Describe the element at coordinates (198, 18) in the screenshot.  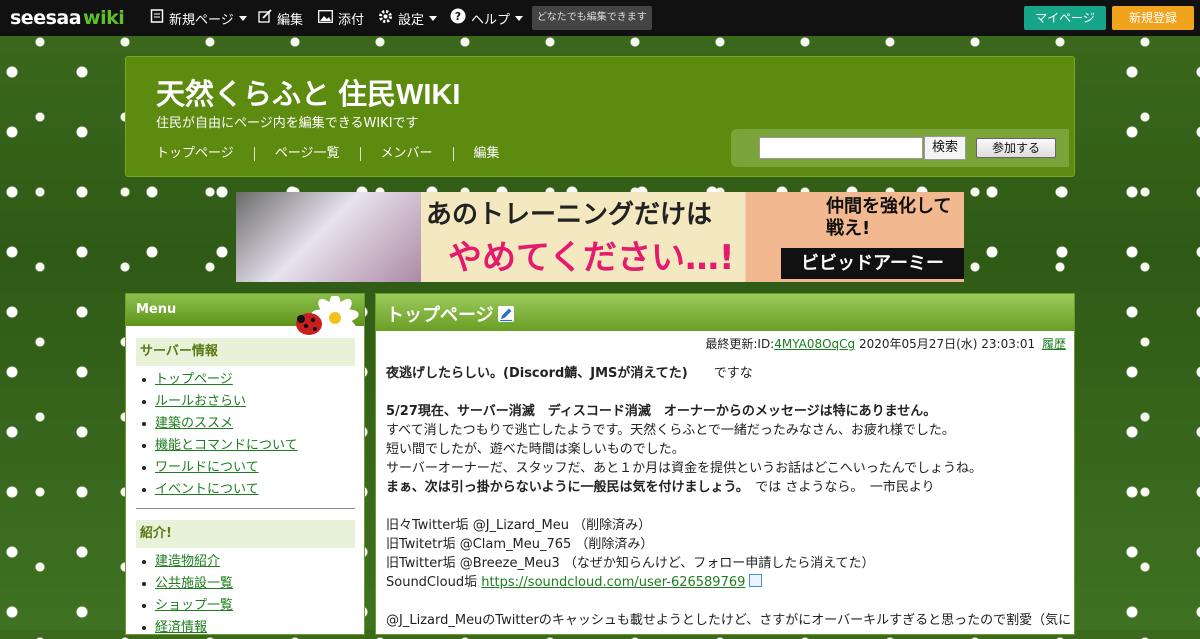
I see `menu-new-page: 新規ページ` at that location.